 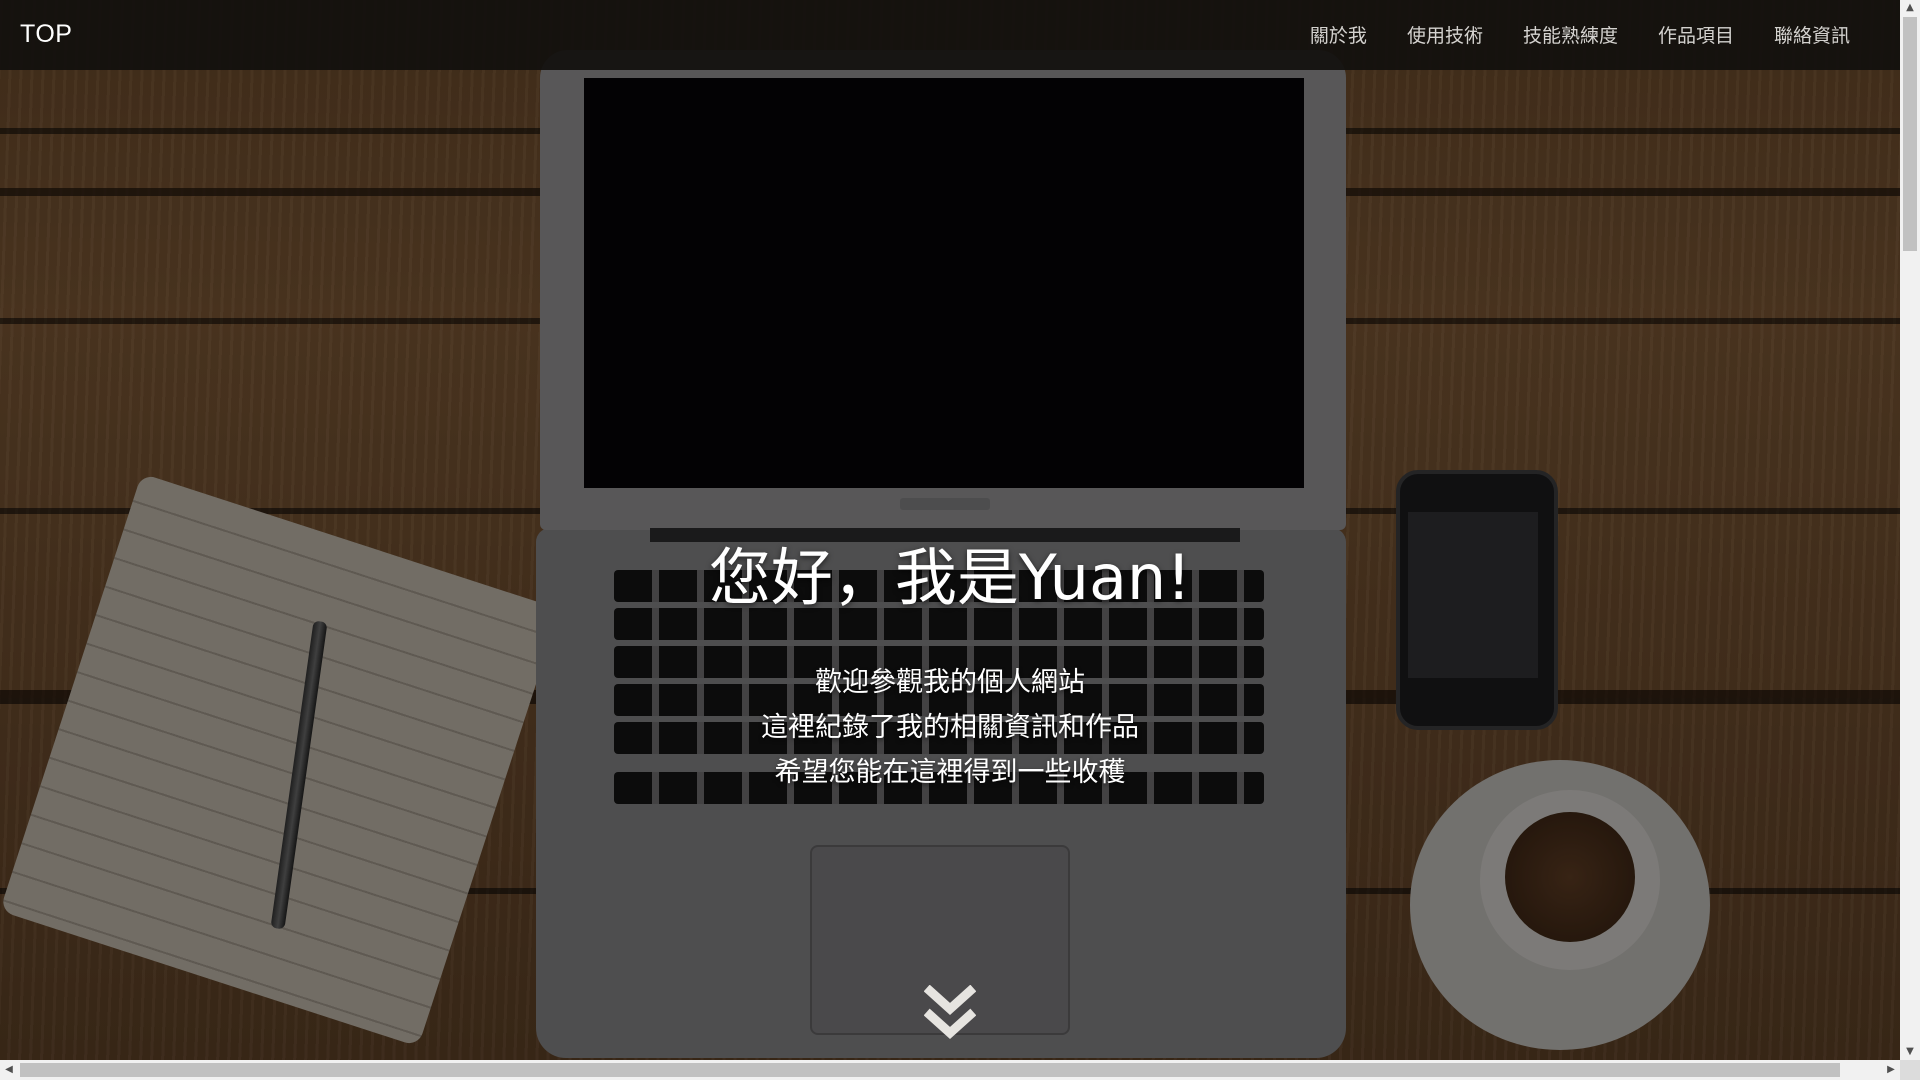 What do you see at coordinates (1338, 34) in the screenshot?
I see `nav-link-about: 關於我` at bounding box center [1338, 34].